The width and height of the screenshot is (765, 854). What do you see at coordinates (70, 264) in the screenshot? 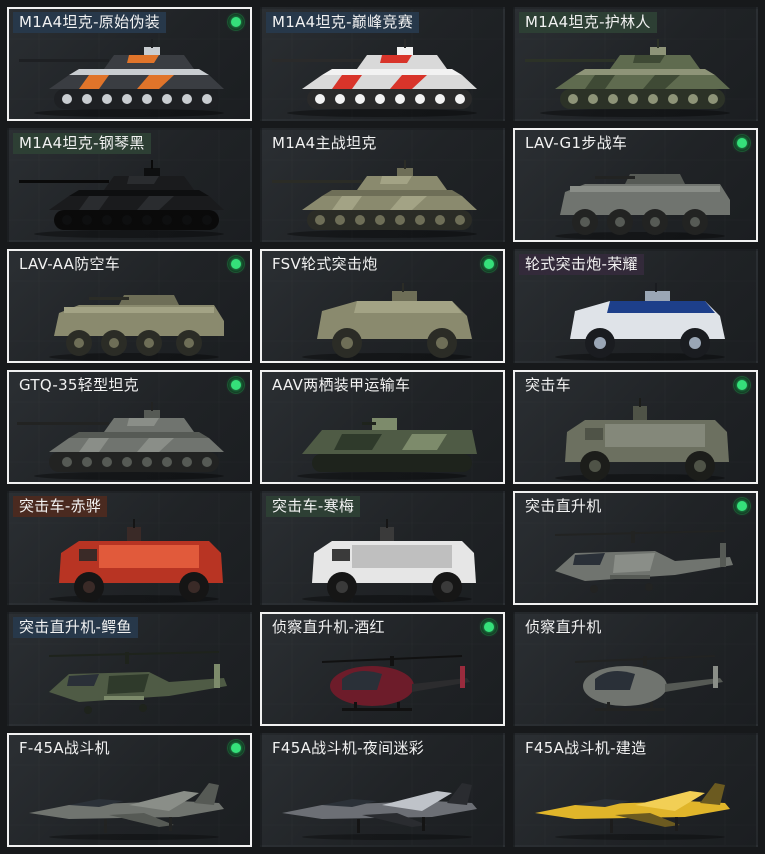
I see `vehicle-name: LAV-AA防空车` at bounding box center [70, 264].